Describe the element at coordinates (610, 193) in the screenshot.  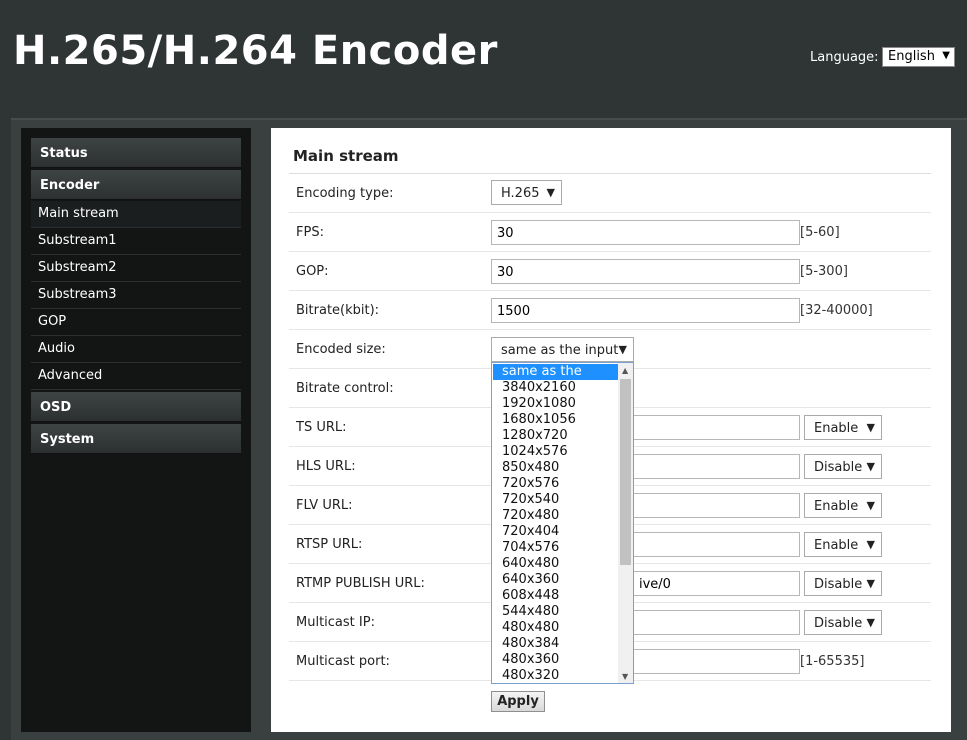
I see `row-encoding-type: Encoding type: H.265 ▼` at that location.